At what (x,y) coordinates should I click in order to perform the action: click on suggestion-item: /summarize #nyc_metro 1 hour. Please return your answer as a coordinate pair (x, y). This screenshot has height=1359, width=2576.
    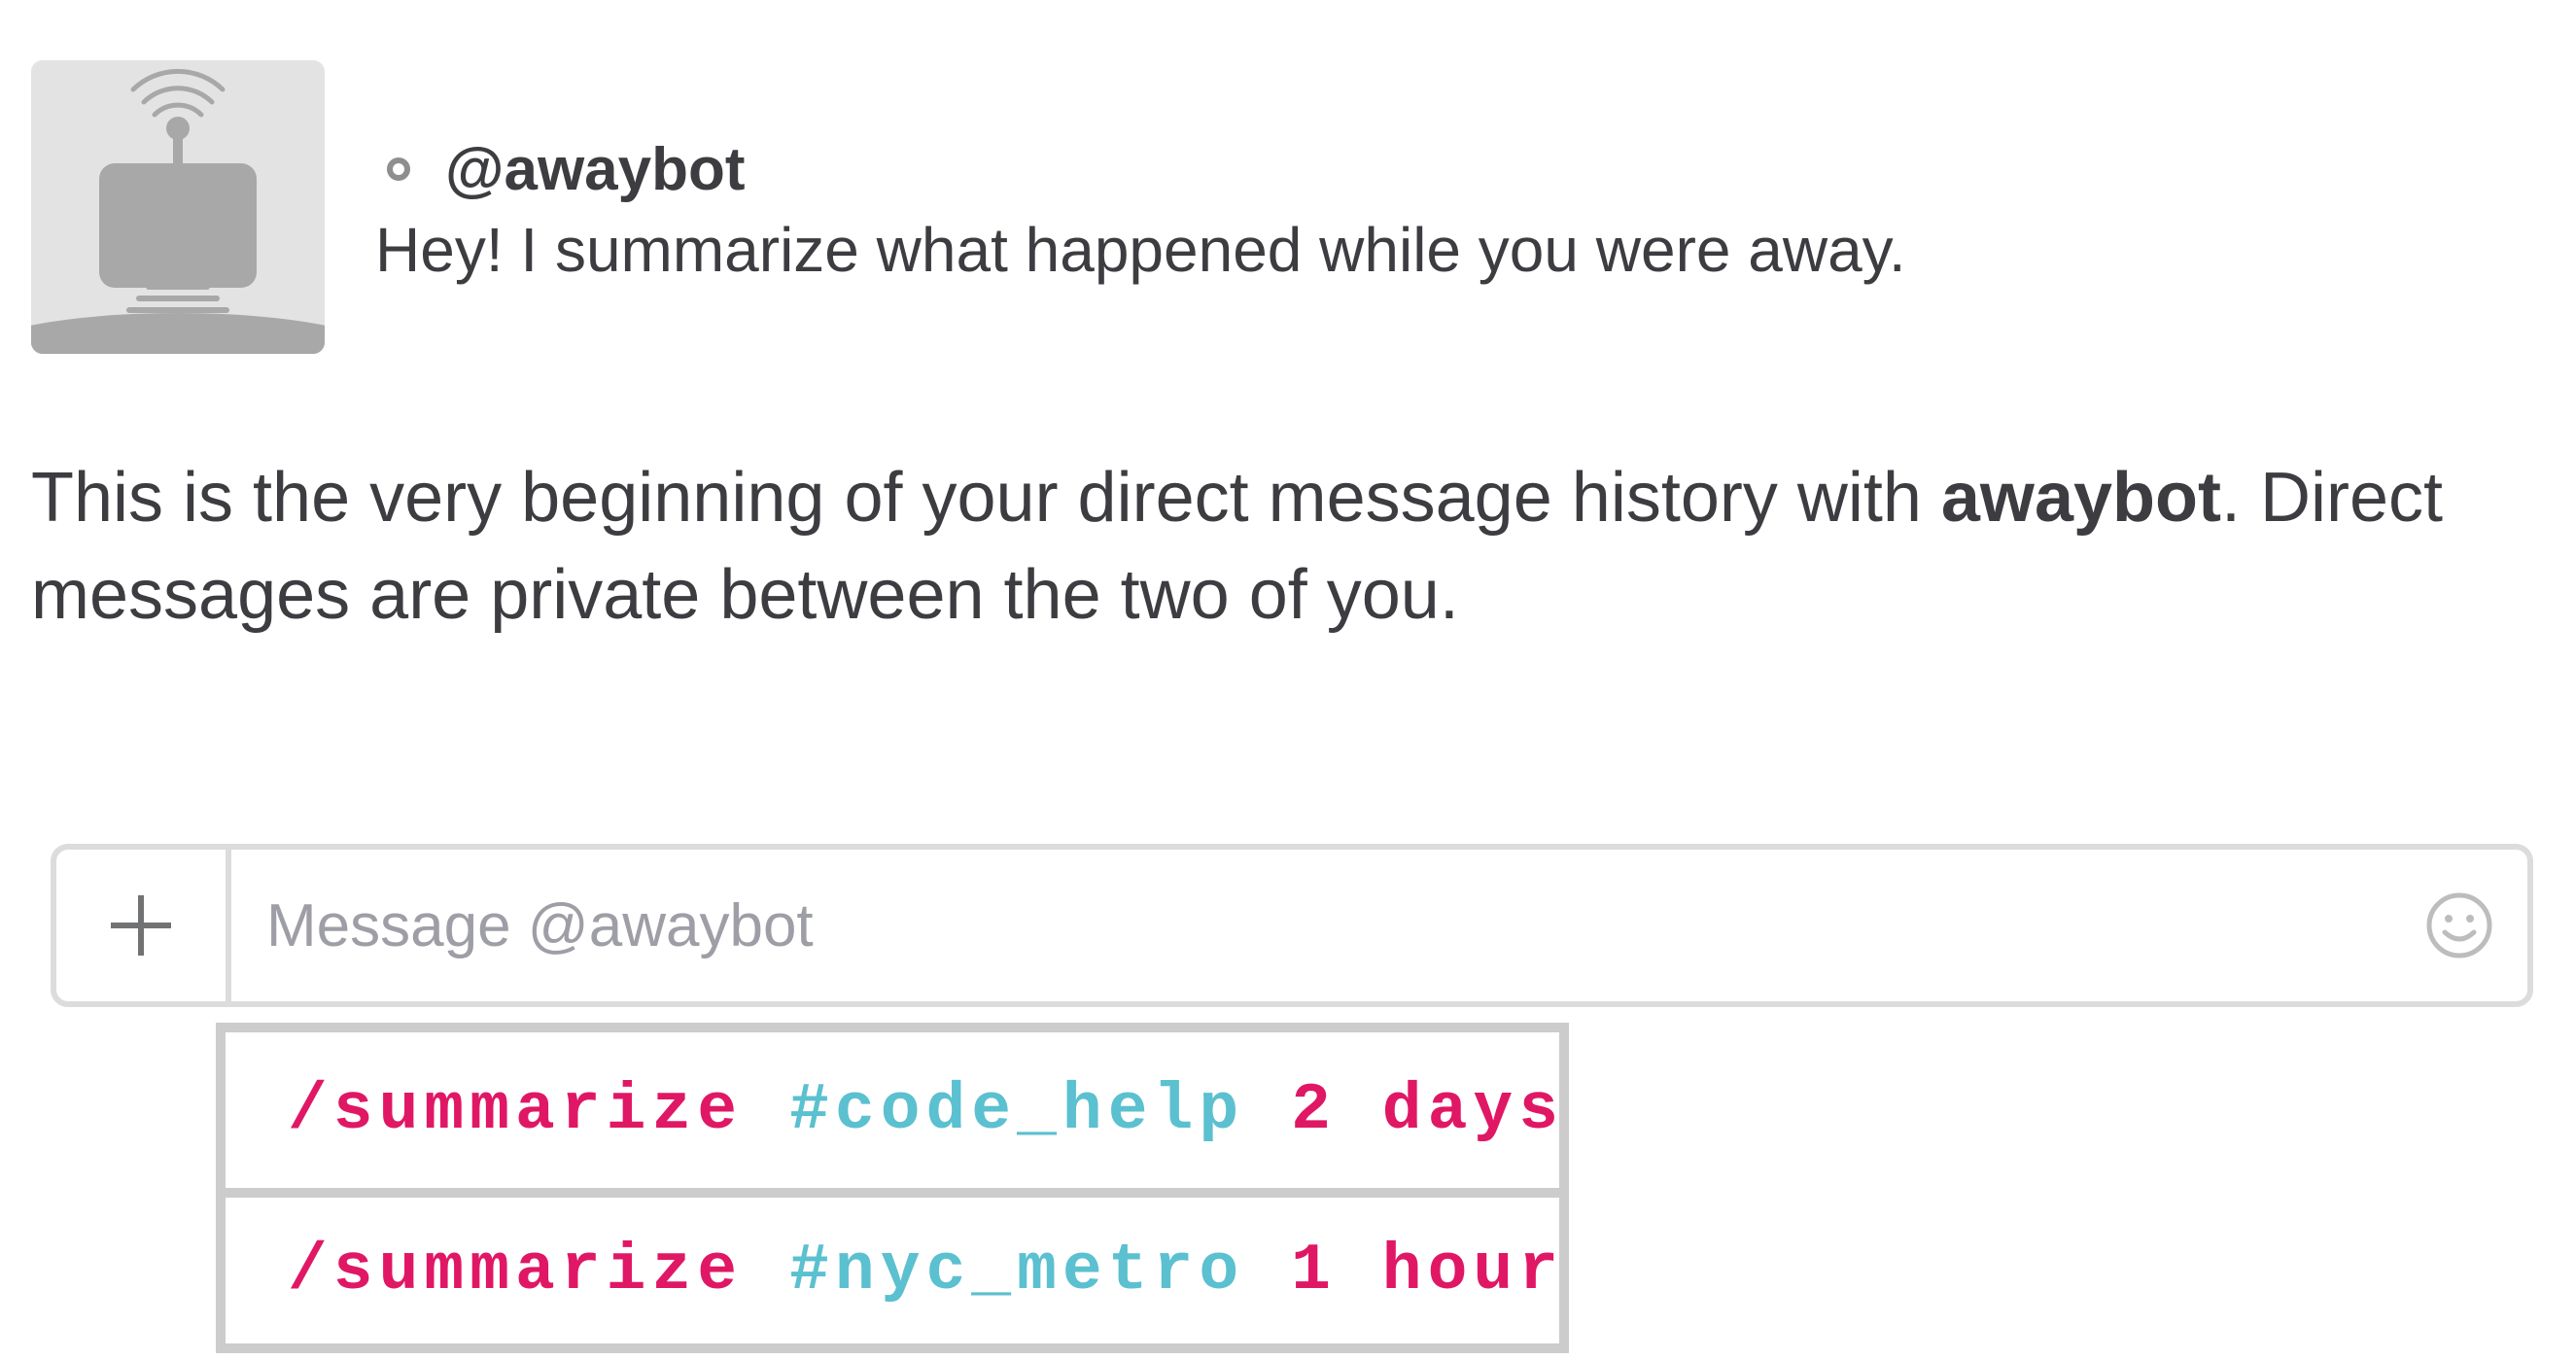
    Looking at the image, I should click on (892, 1265).